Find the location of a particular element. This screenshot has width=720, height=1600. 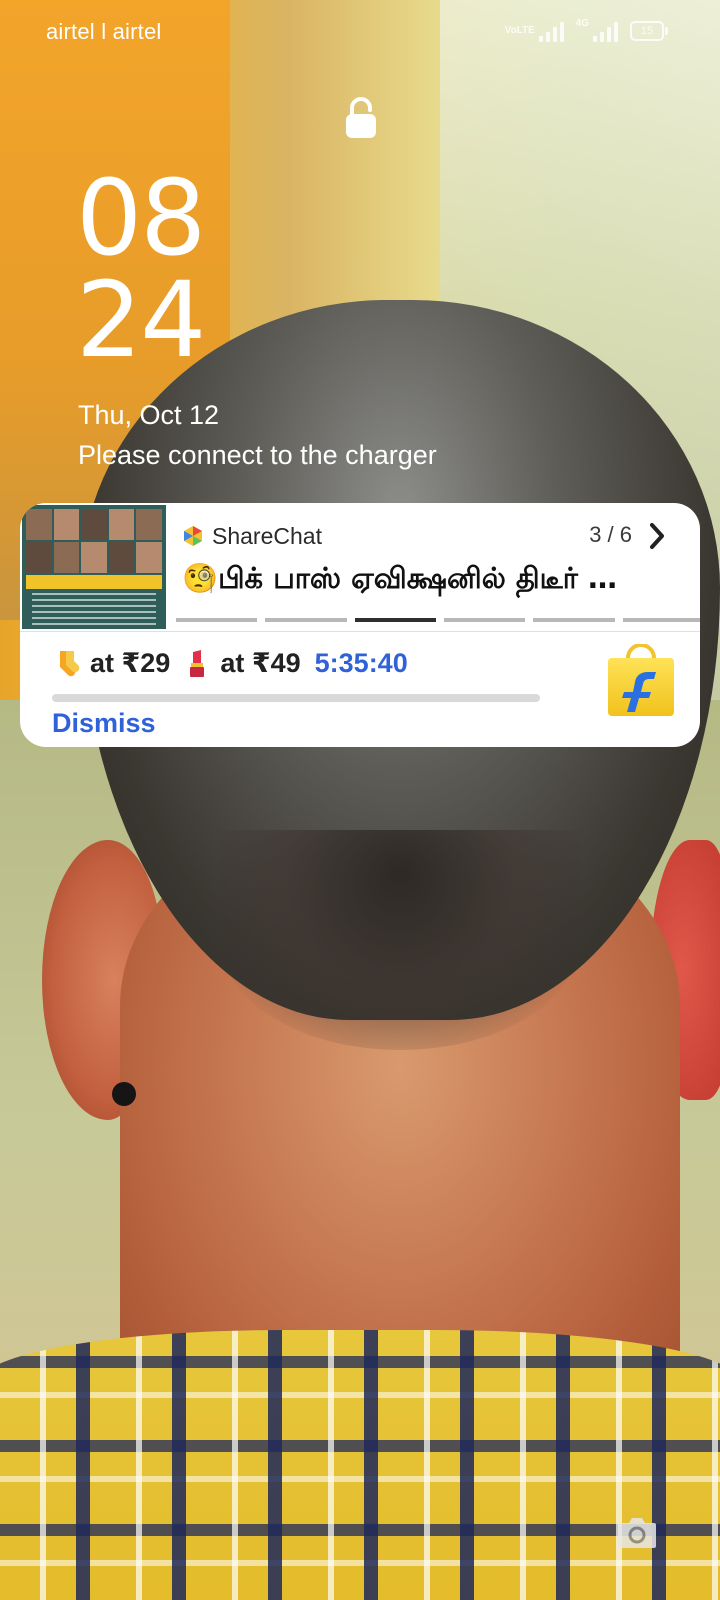

status-icons: VoLTE 4G 15 is located at coordinates (586, 29).